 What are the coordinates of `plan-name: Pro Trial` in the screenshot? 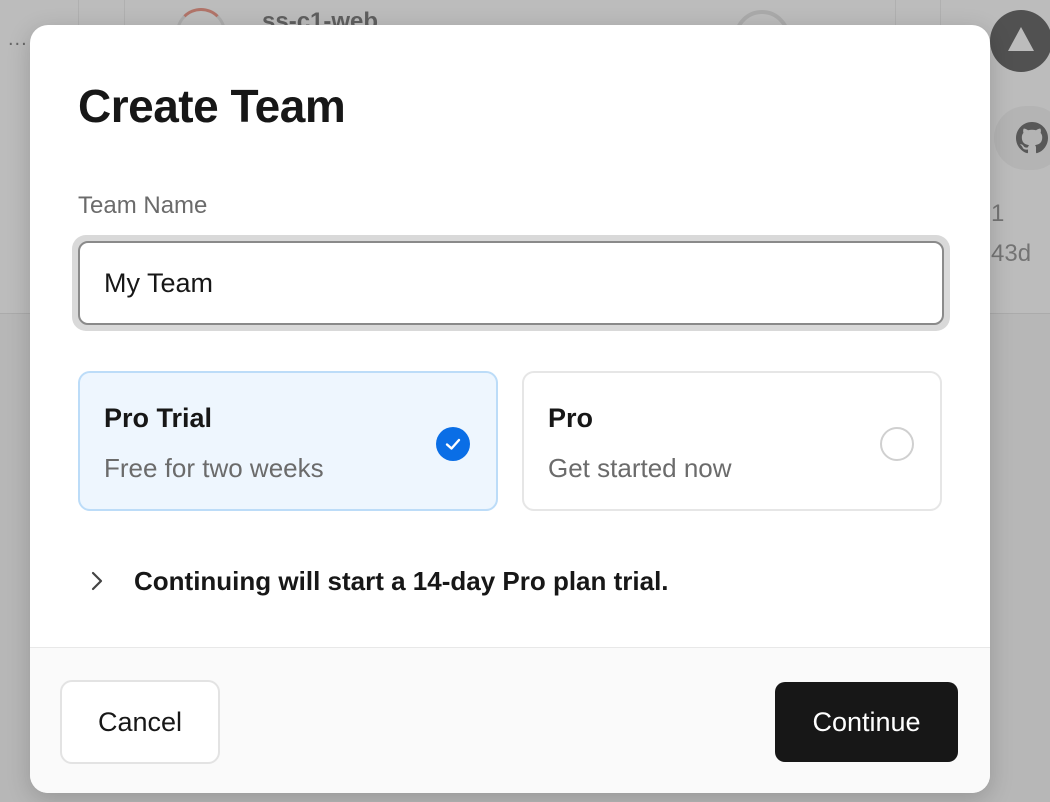 It's located at (158, 418).